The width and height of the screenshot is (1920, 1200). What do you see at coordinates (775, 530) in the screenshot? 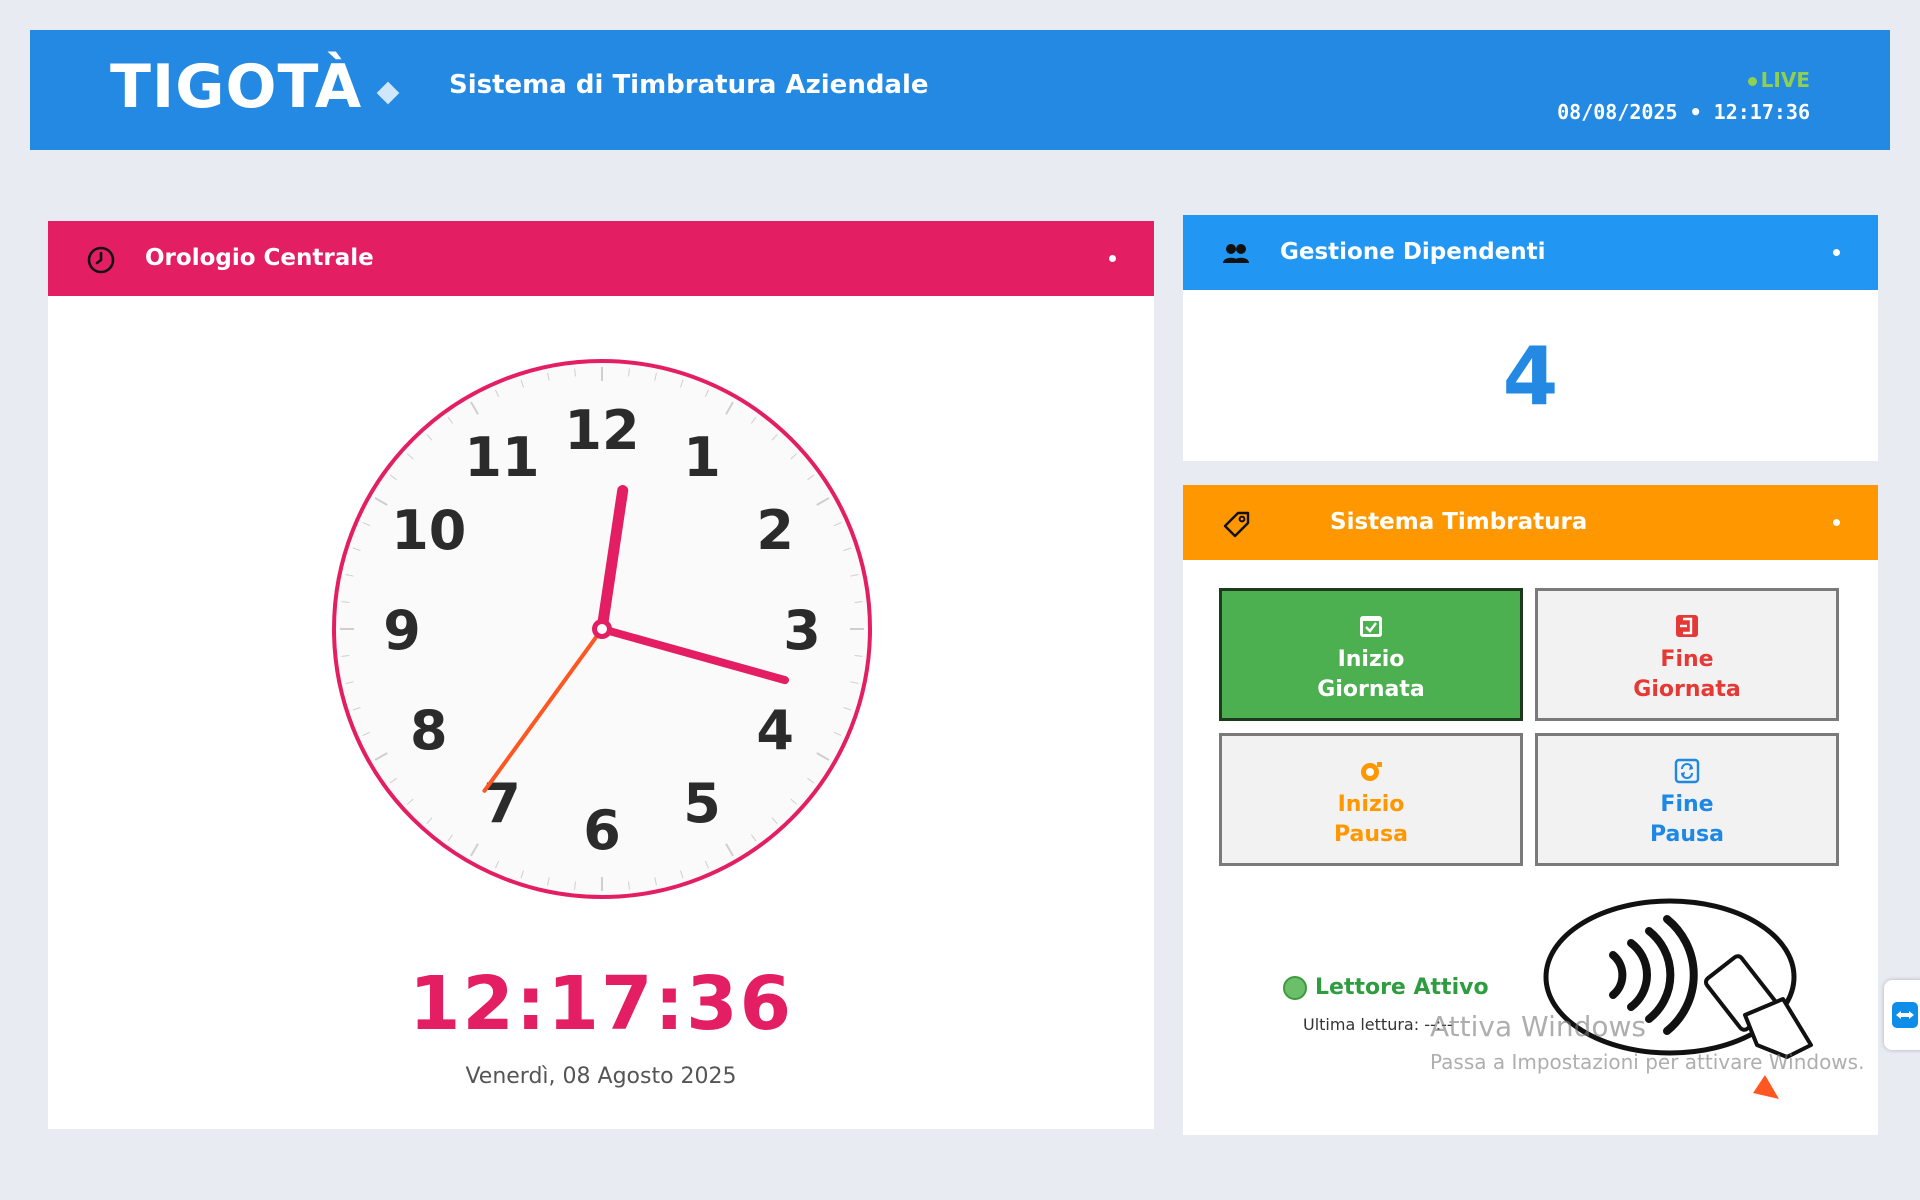
I see `clock-number: 2` at bounding box center [775, 530].